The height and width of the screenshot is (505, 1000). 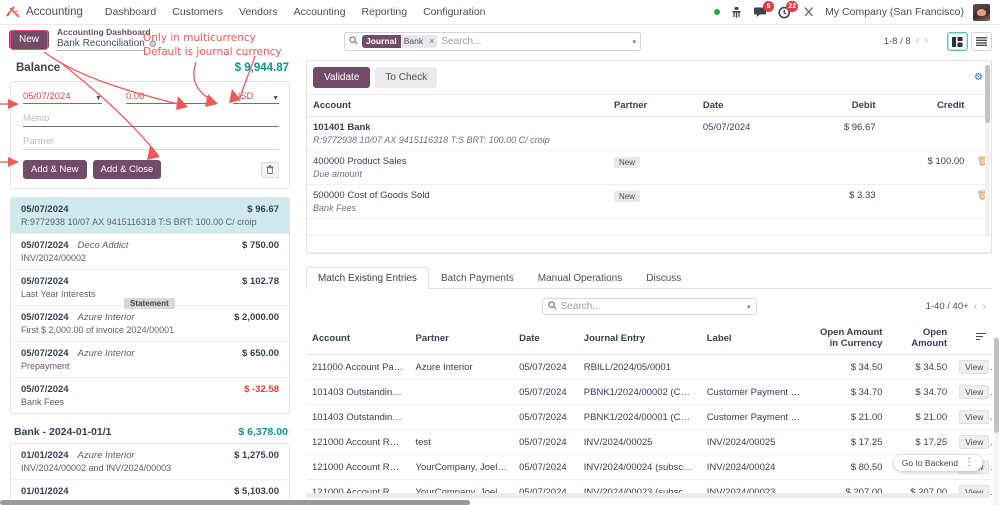 What do you see at coordinates (457, 167) in the screenshot?
I see `je-account-cell: 400000 Product Sales Due amount` at bounding box center [457, 167].